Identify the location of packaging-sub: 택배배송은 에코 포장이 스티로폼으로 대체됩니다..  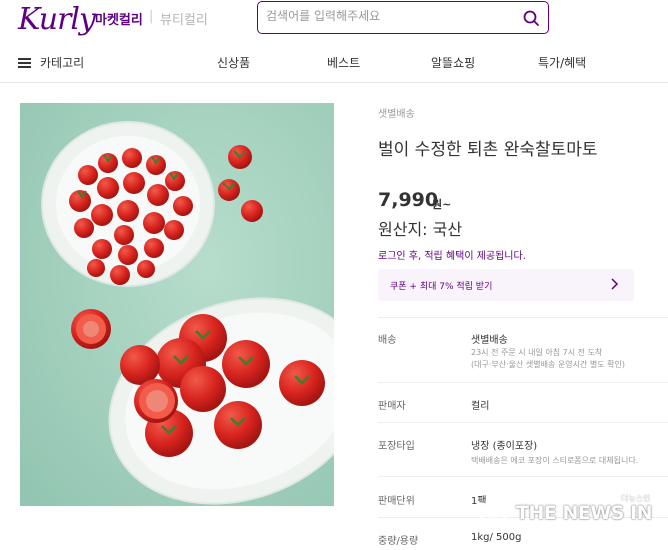
(555, 460).